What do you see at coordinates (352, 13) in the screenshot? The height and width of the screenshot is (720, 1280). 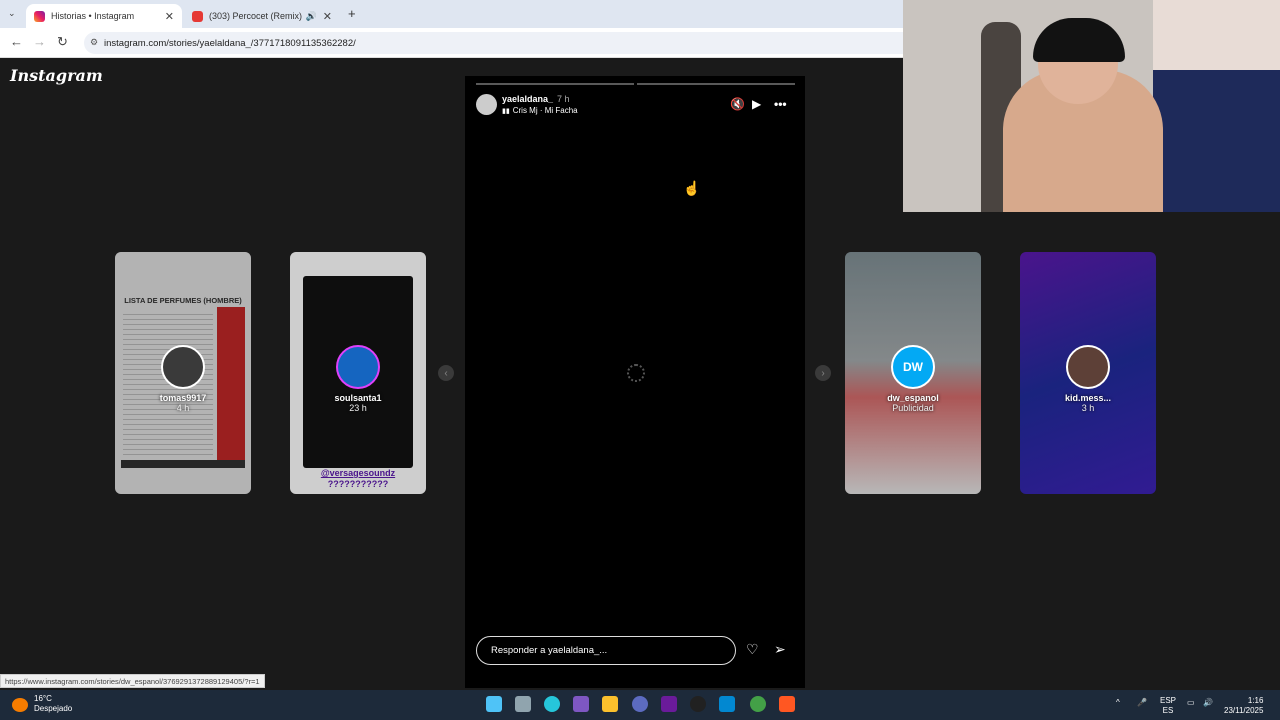 I see `new-tab-button: +` at bounding box center [352, 13].